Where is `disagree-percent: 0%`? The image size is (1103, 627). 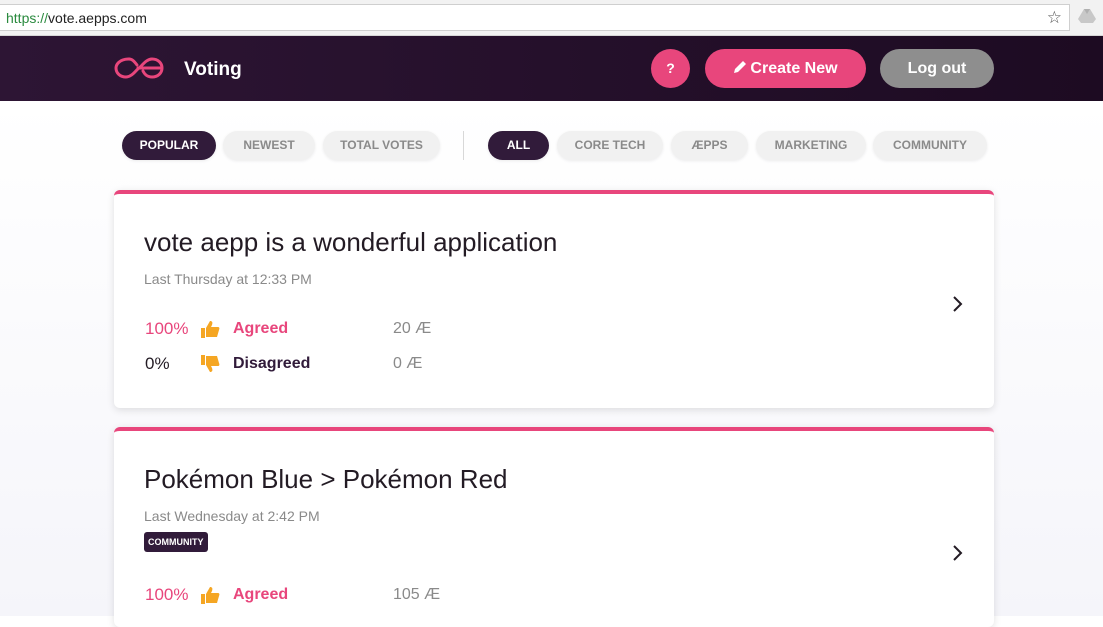 disagree-percent: 0% is located at coordinates (157, 363).